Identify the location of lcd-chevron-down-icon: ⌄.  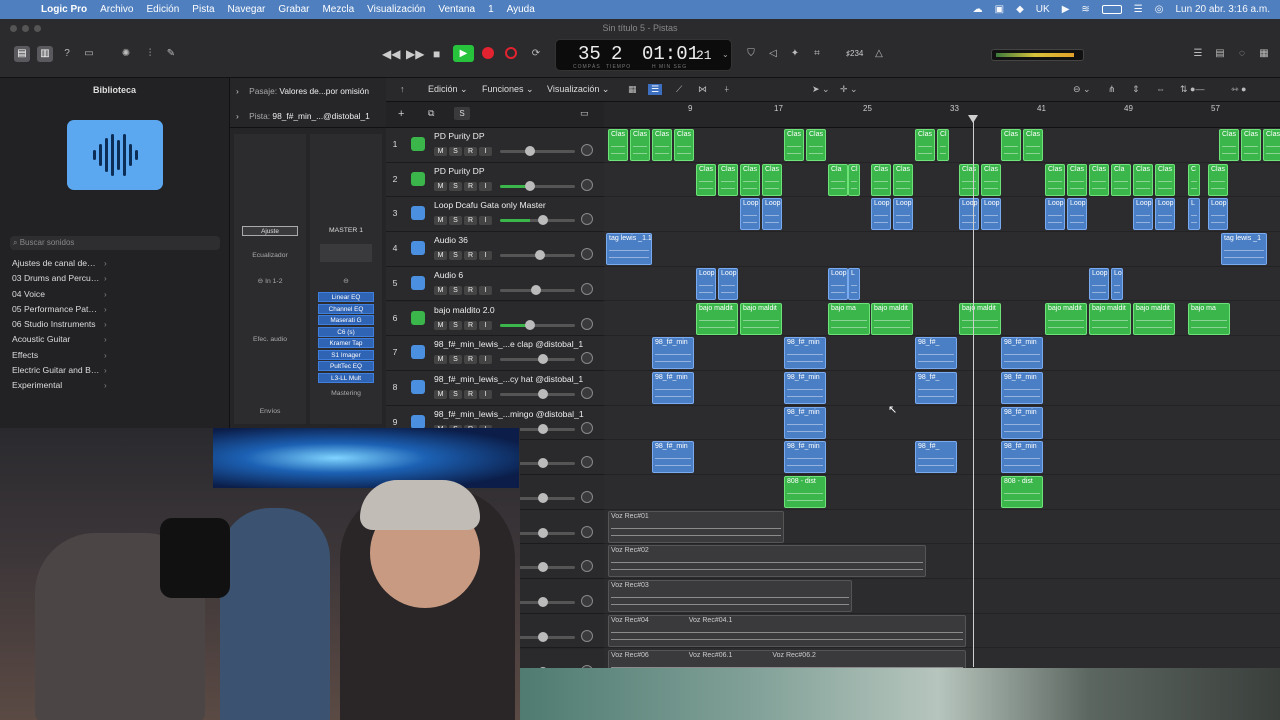
(725, 54).